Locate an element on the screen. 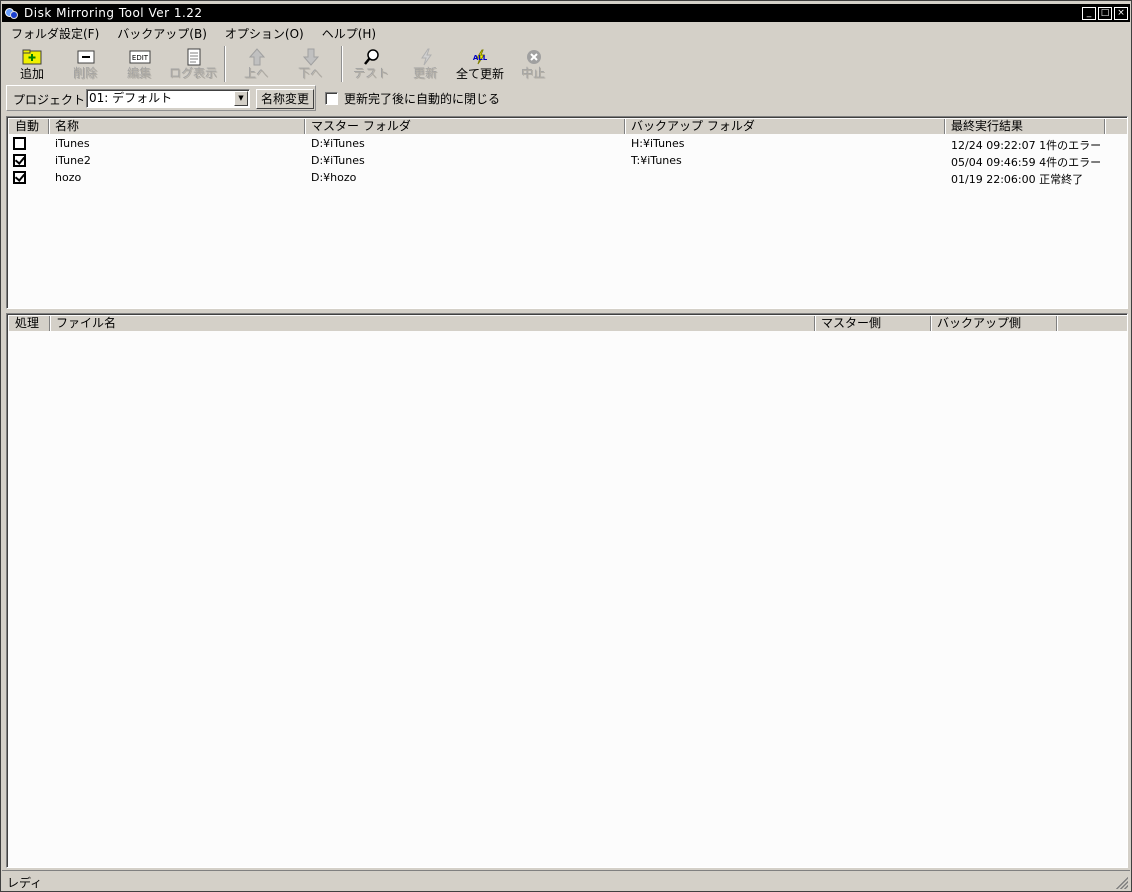 The image size is (1132, 892). cell-name: iTune2 is located at coordinates (73, 160).